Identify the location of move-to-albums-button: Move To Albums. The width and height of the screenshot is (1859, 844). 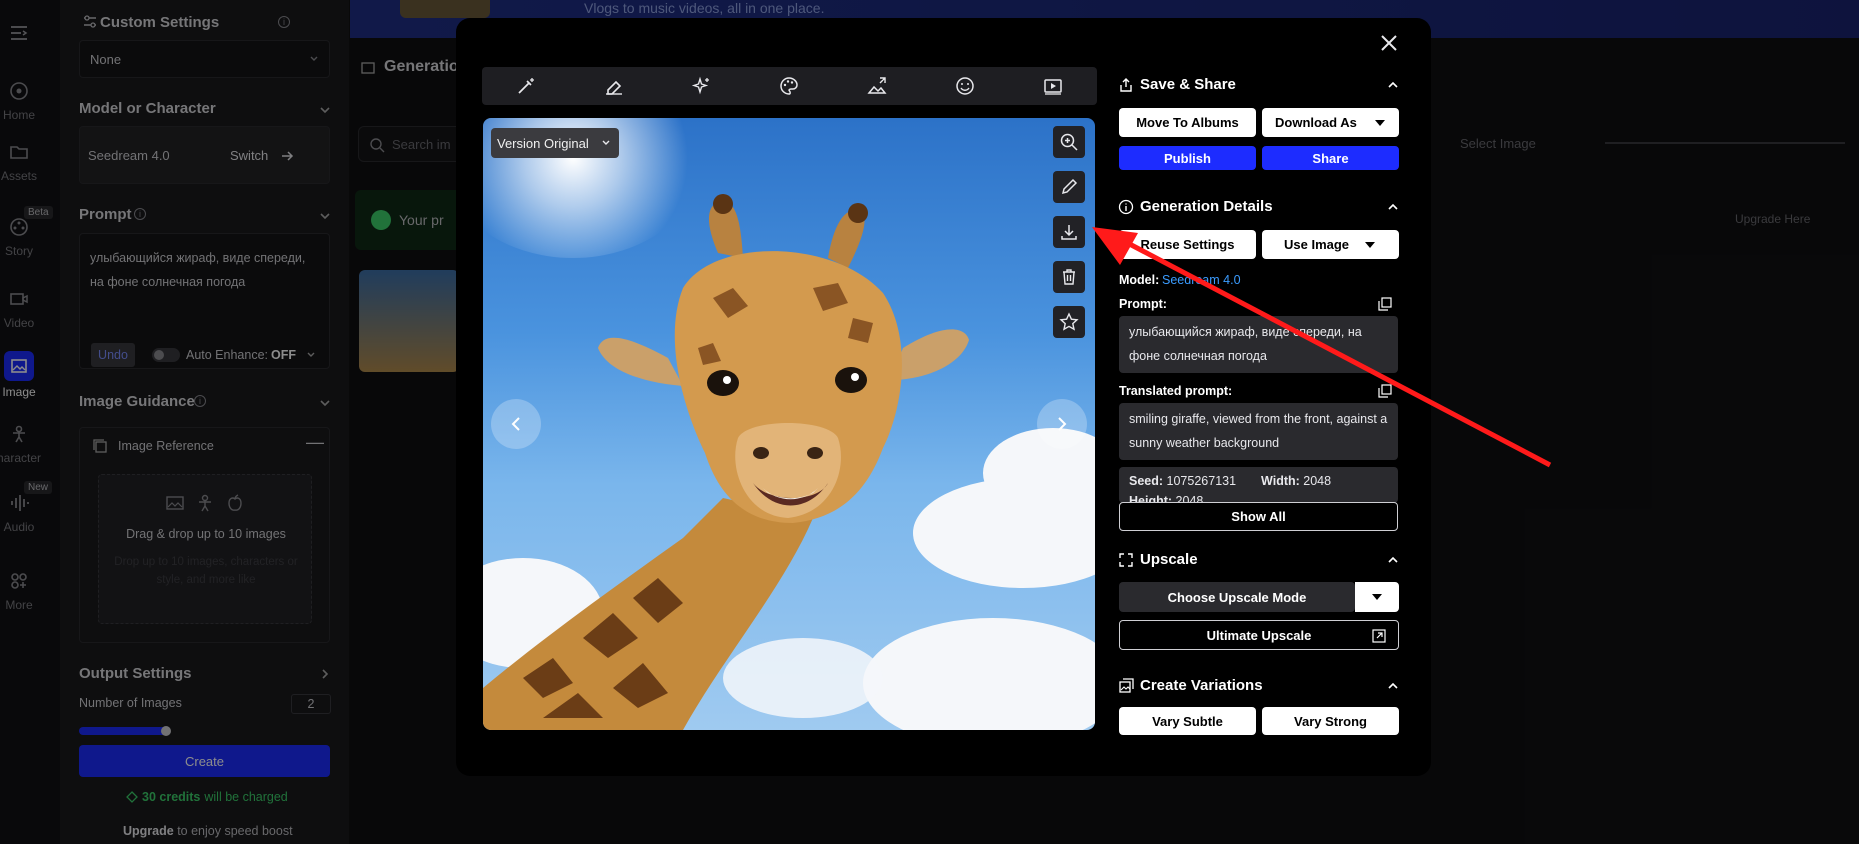
(1187, 122).